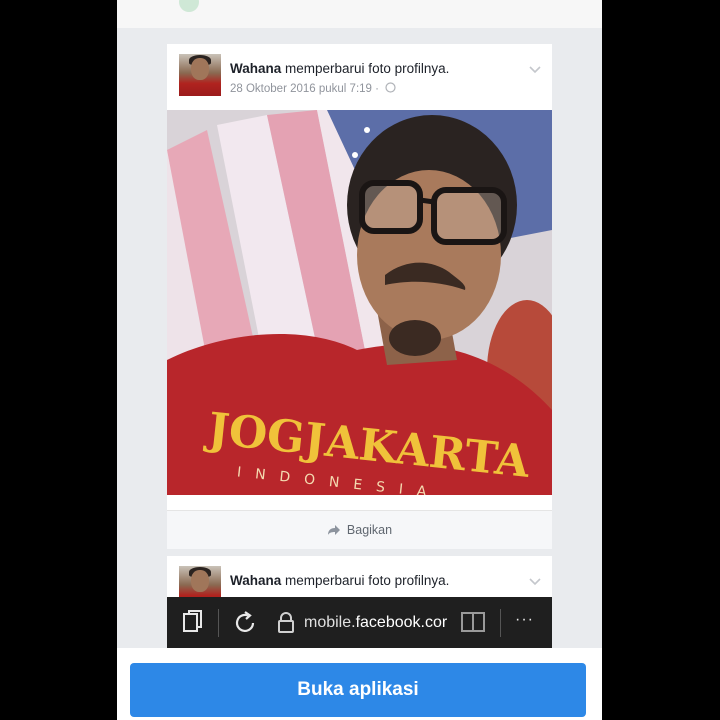  I want to click on reading-view-icon, so click(473, 622).